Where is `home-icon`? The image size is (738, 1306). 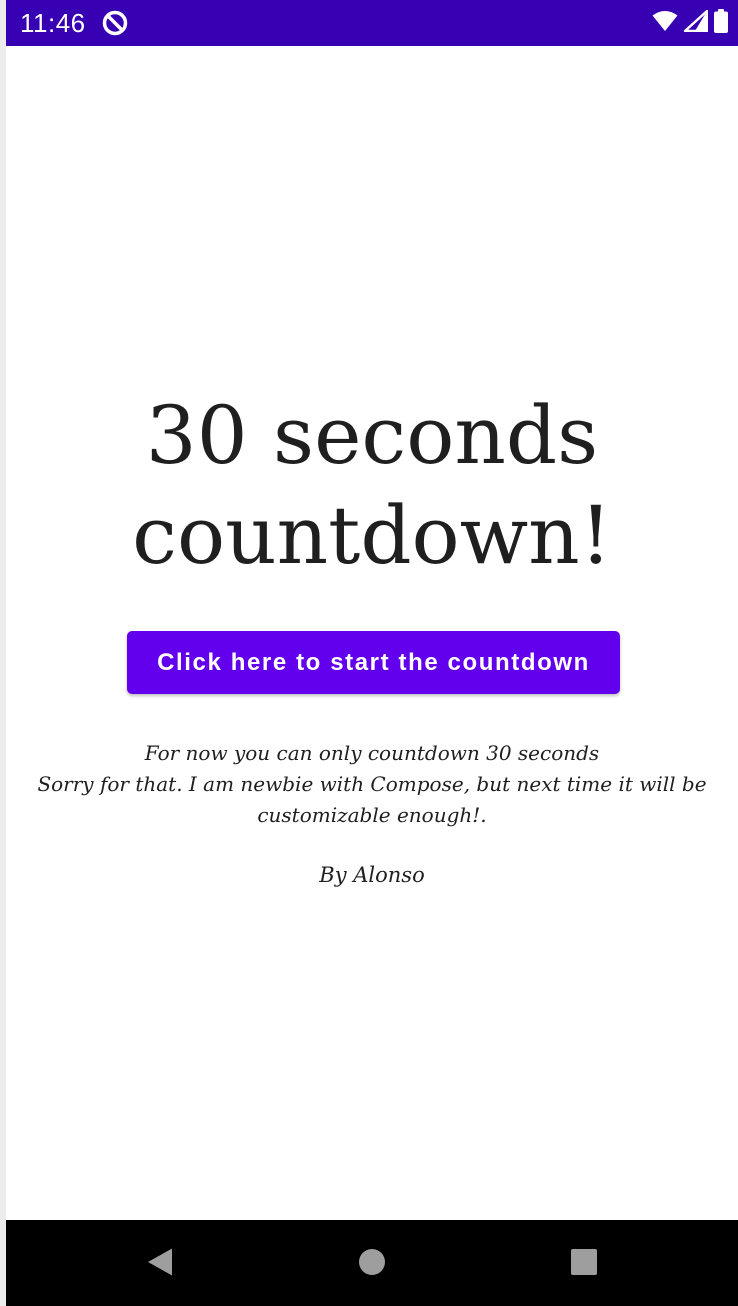
home-icon is located at coordinates (372, 1264).